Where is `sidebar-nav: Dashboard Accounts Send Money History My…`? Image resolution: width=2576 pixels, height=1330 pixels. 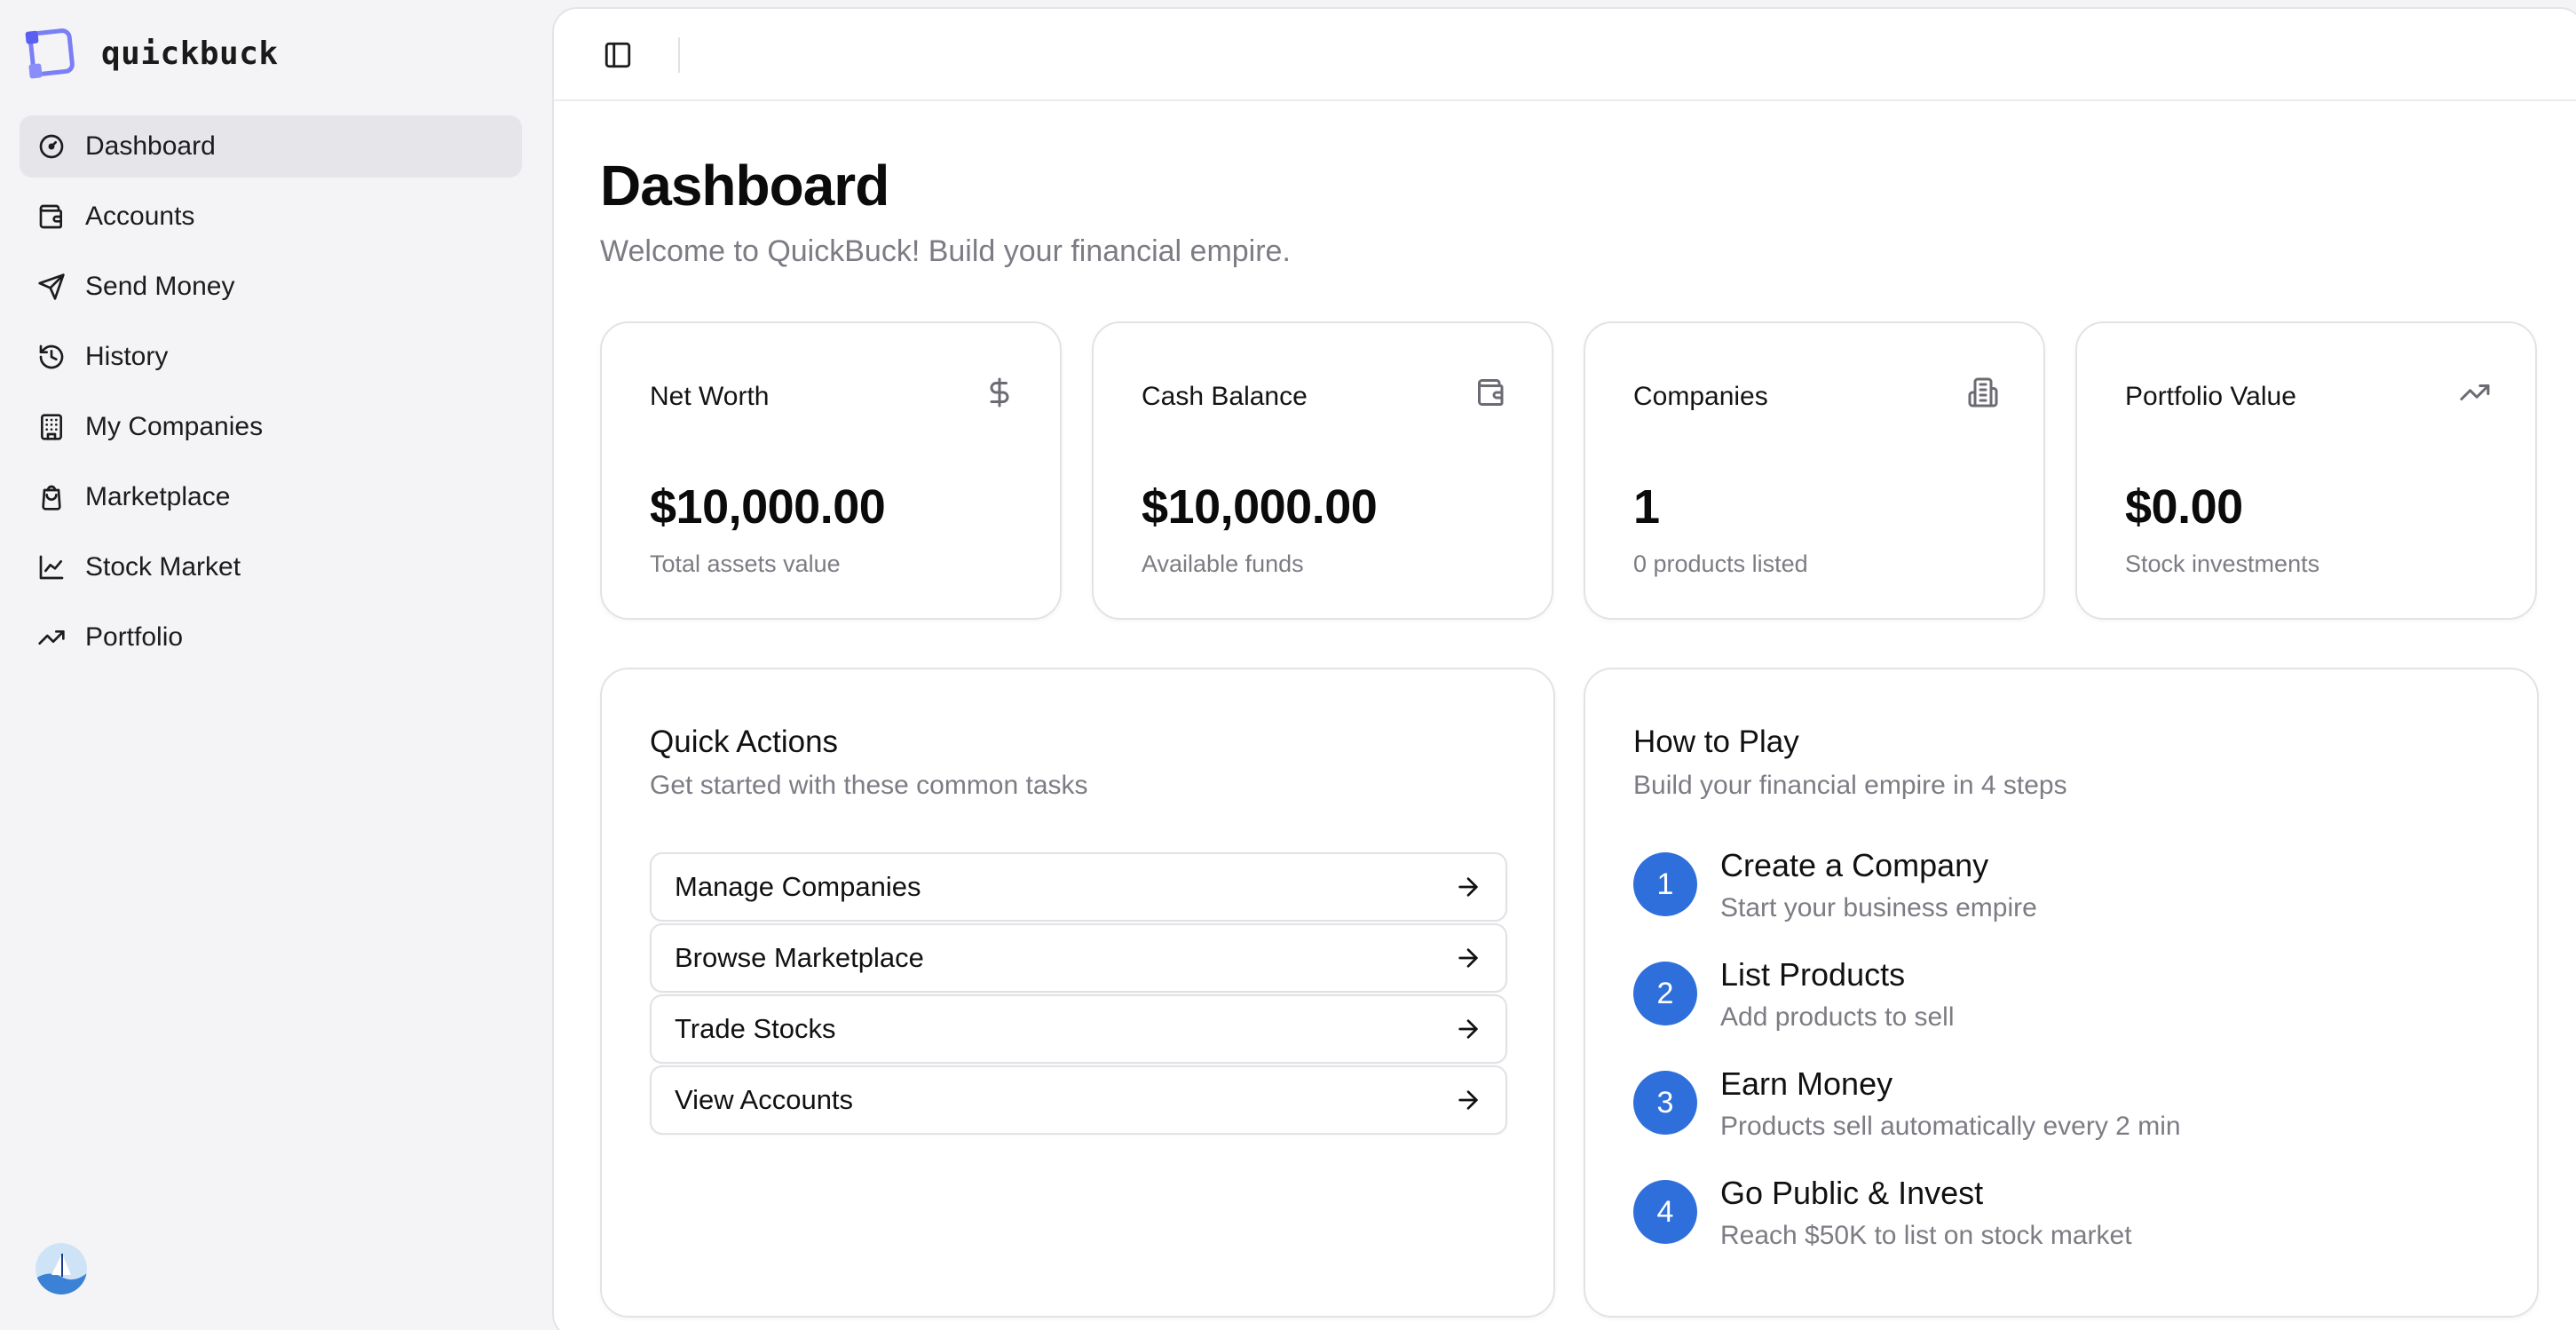 sidebar-nav: Dashboard Accounts Send Money History My… is located at coordinates (271, 392).